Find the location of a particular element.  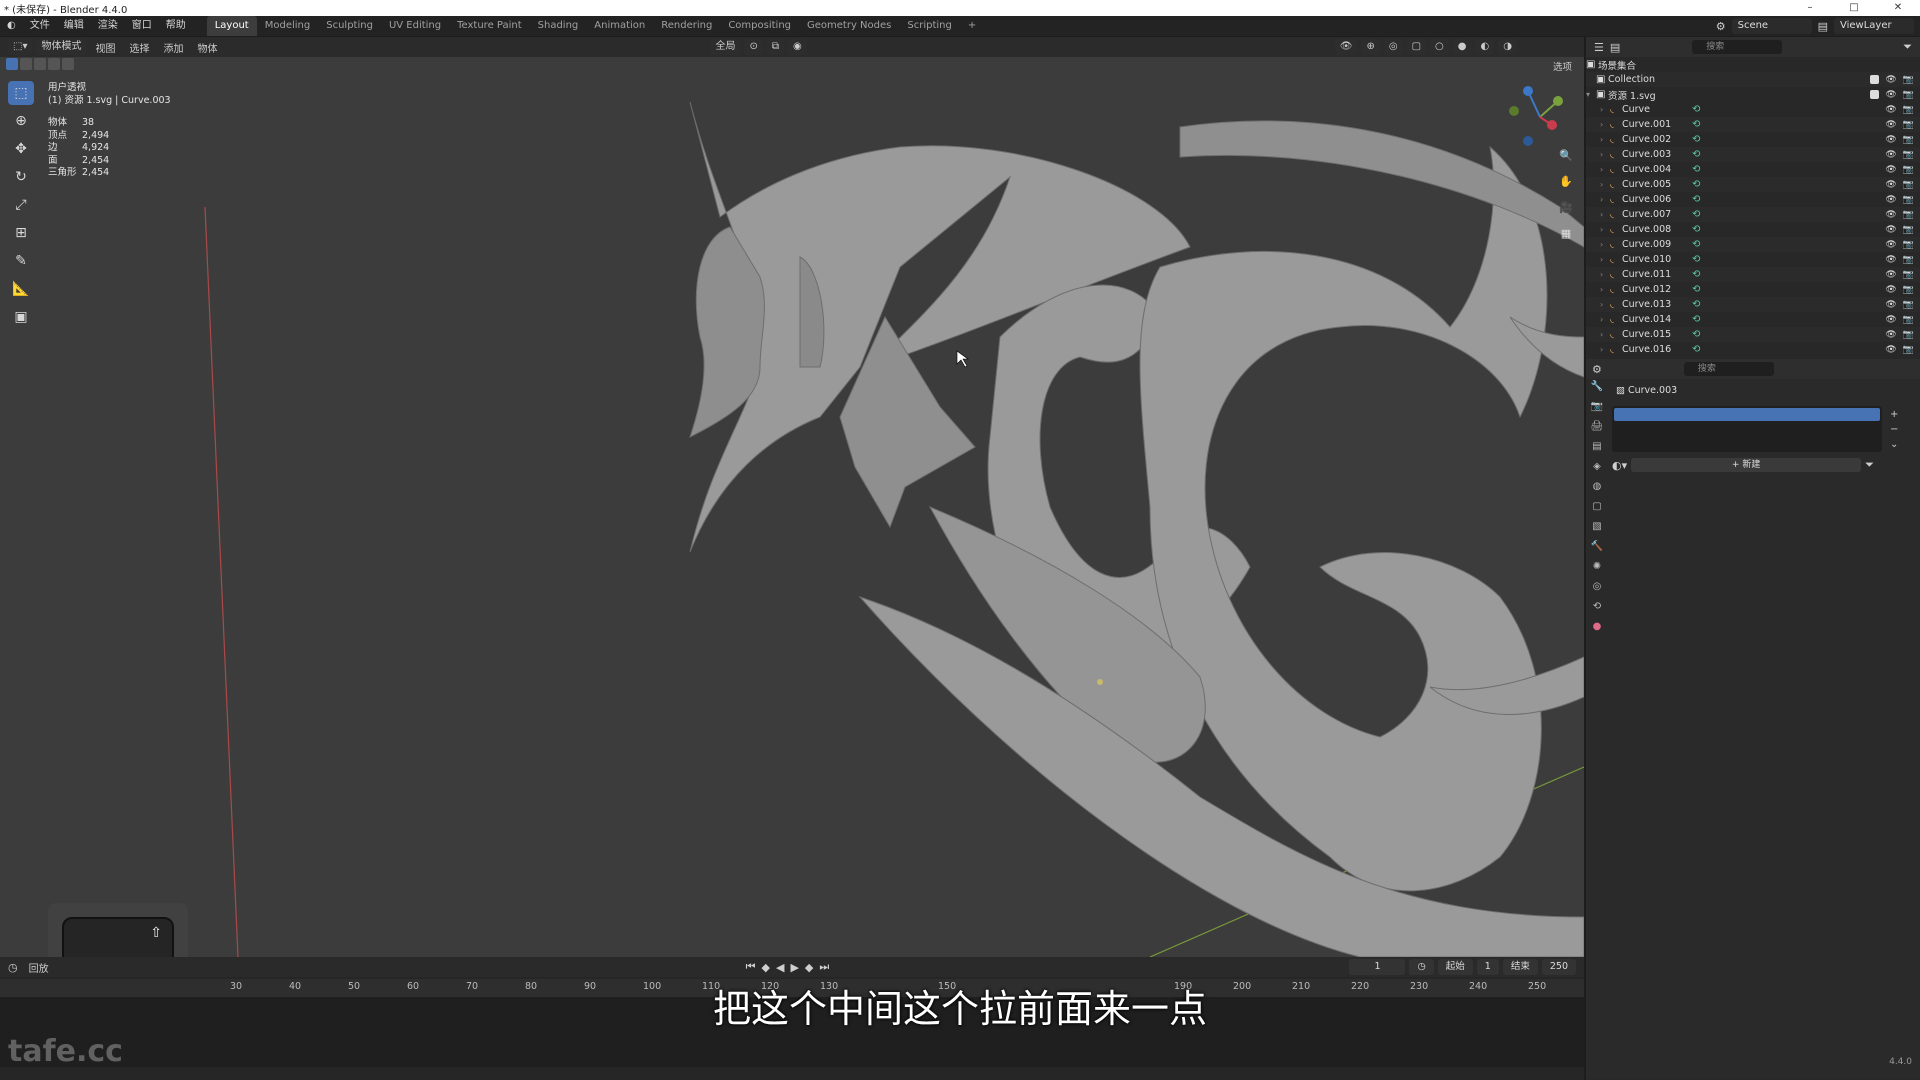

options-button: 选项 is located at coordinates (1562, 66).